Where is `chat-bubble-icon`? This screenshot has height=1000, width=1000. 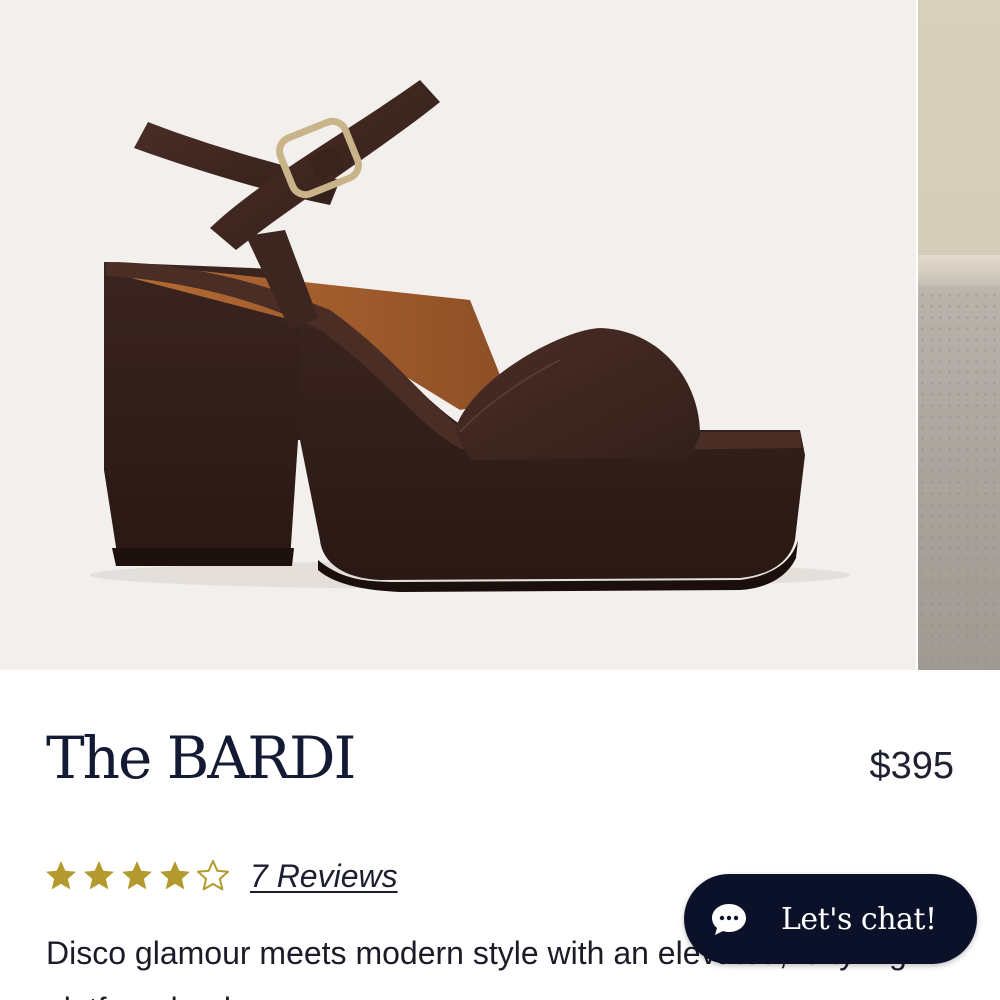
chat-bubble-icon is located at coordinates (729, 919).